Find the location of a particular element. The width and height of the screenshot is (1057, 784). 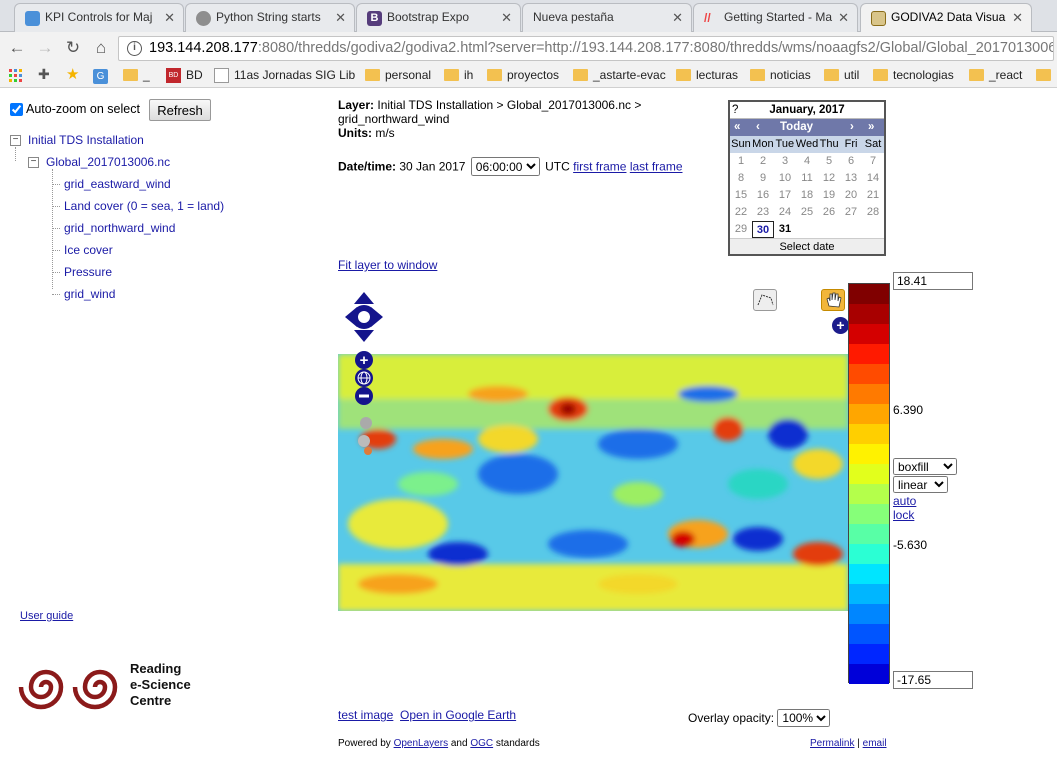

google-earth-link: Open in Google Earth is located at coordinates (458, 715).